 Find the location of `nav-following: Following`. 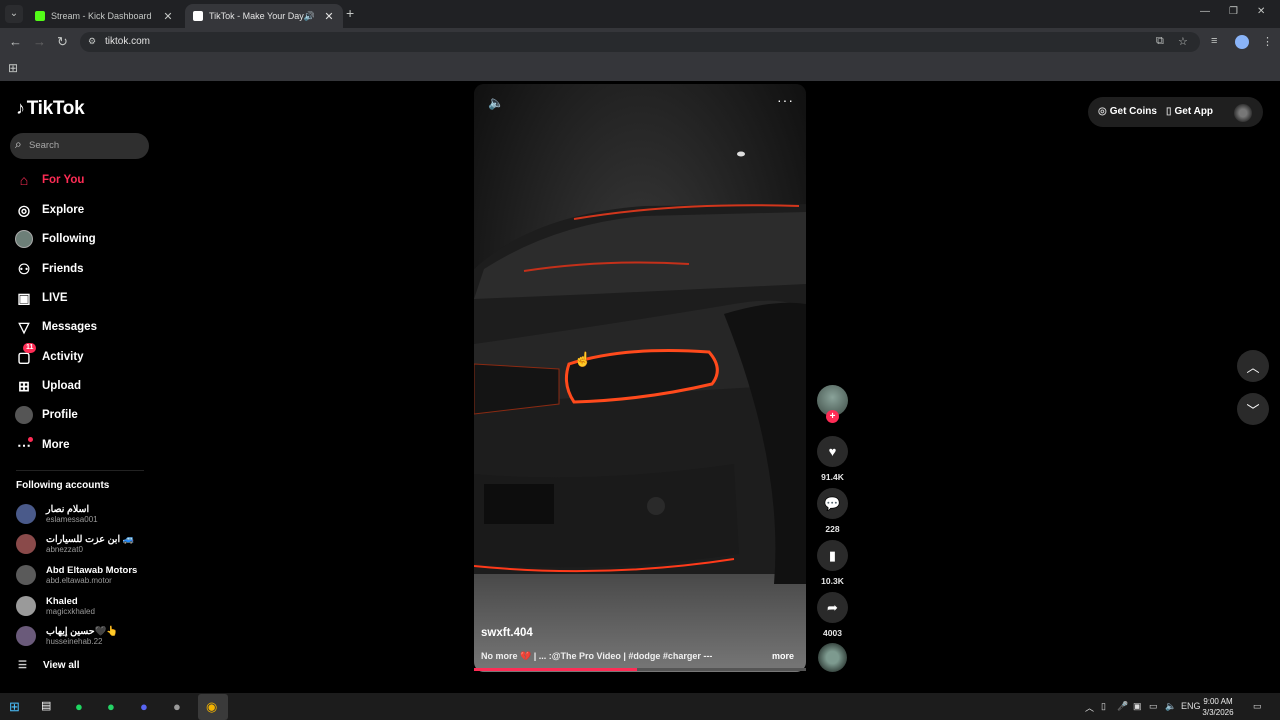

nav-following: Following is located at coordinates (55, 239).